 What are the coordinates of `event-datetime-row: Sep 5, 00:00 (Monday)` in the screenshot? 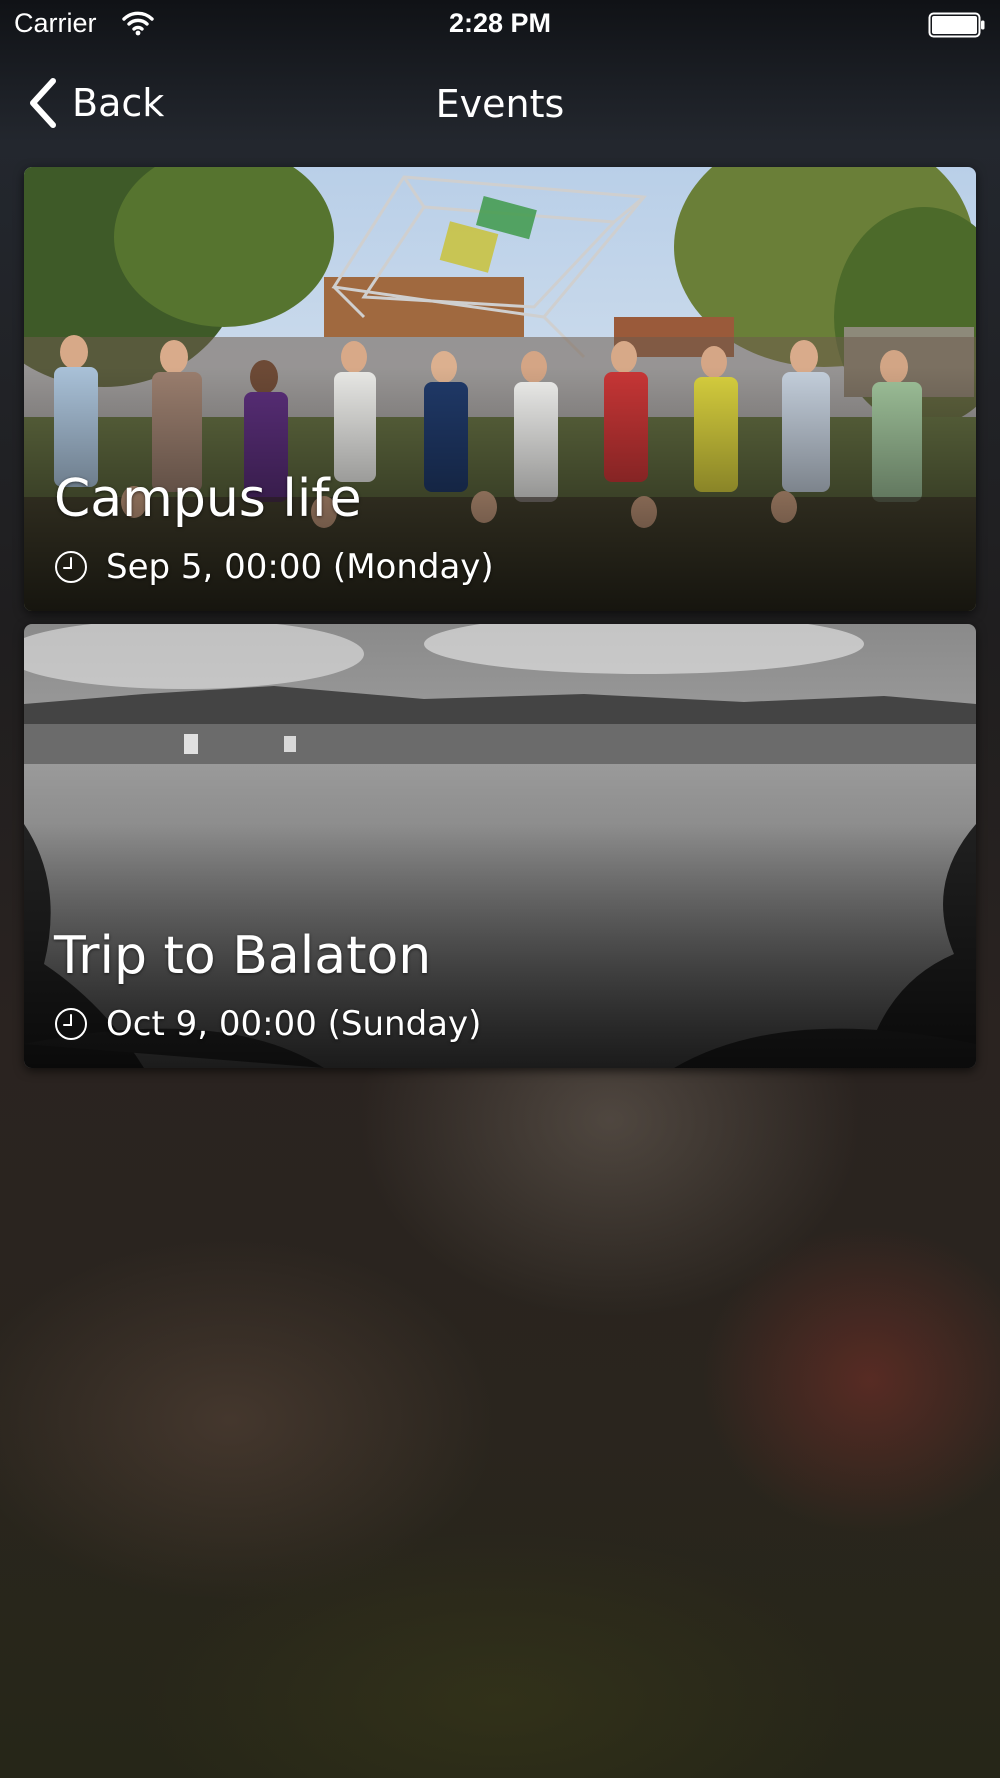 It's located at (274, 567).